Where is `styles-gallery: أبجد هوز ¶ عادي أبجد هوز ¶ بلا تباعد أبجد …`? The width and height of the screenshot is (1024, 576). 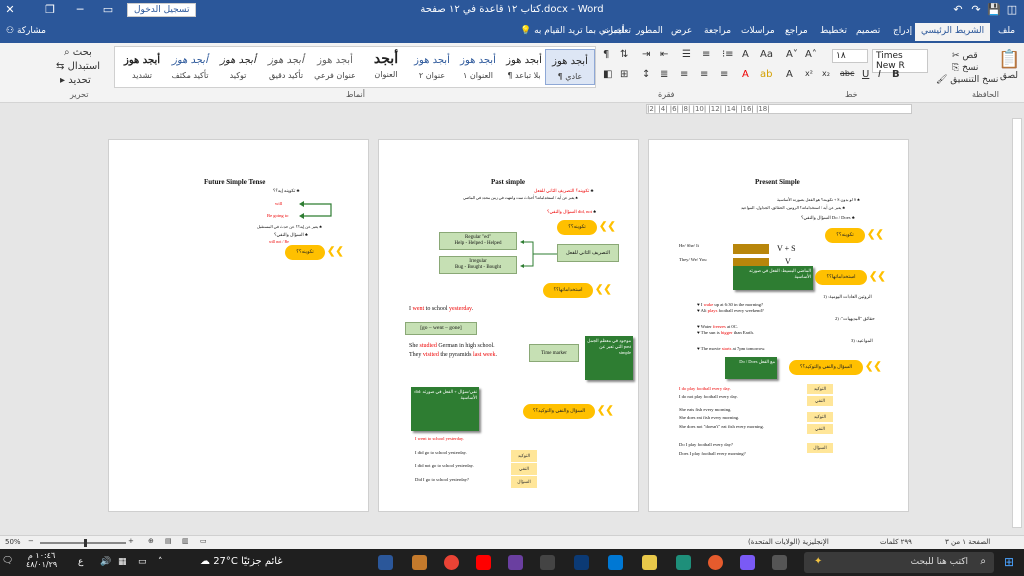
styles-gallery: أبجد هوز ¶ عادي أبجد هوز ¶ بلا تباعد أبجد … is located at coordinates (355, 67).